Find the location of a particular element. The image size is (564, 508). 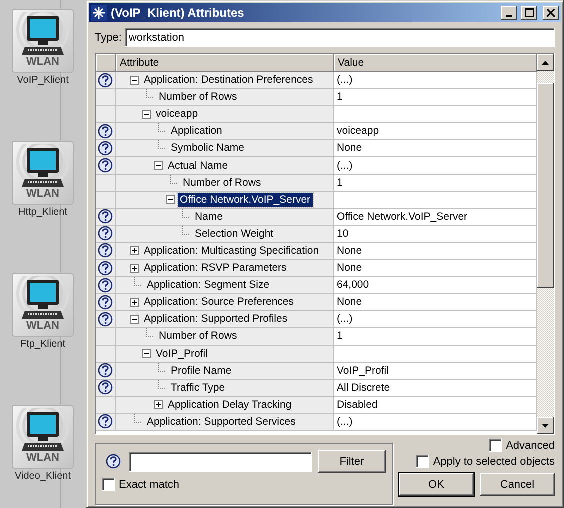

close-icon is located at coordinates (551, 12).